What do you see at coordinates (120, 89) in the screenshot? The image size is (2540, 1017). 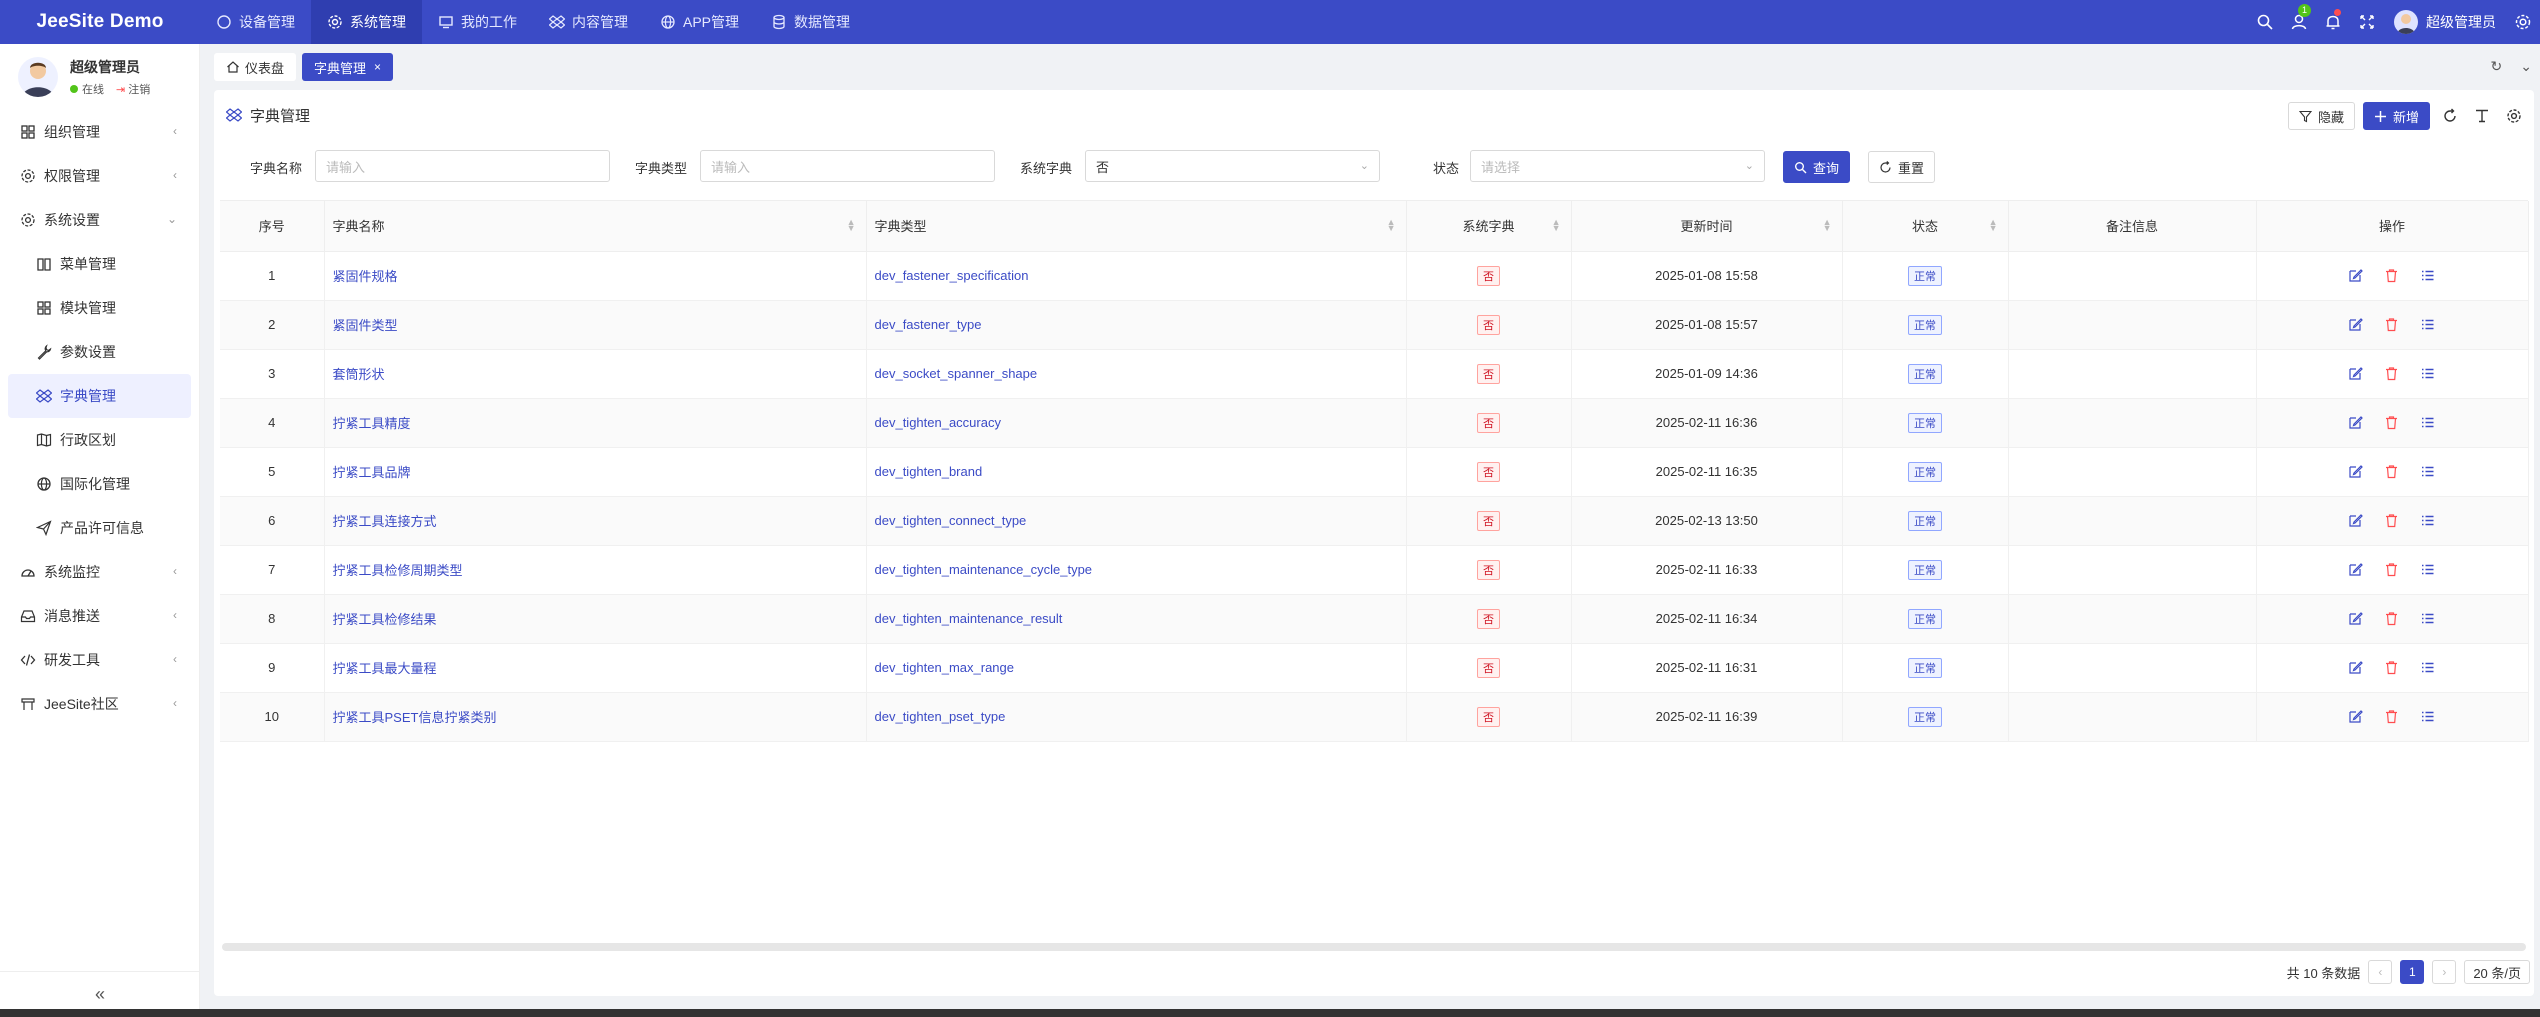 I see `logout-icon: ⇥` at bounding box center [120, 89].